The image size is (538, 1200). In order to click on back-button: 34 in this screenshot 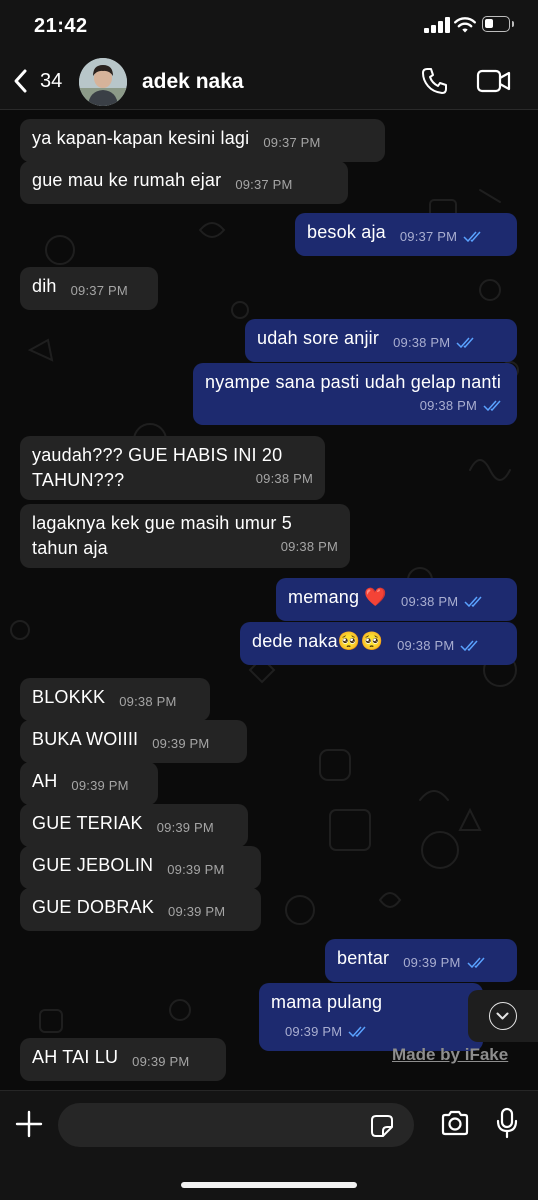, I will do `click(41, 81)`.